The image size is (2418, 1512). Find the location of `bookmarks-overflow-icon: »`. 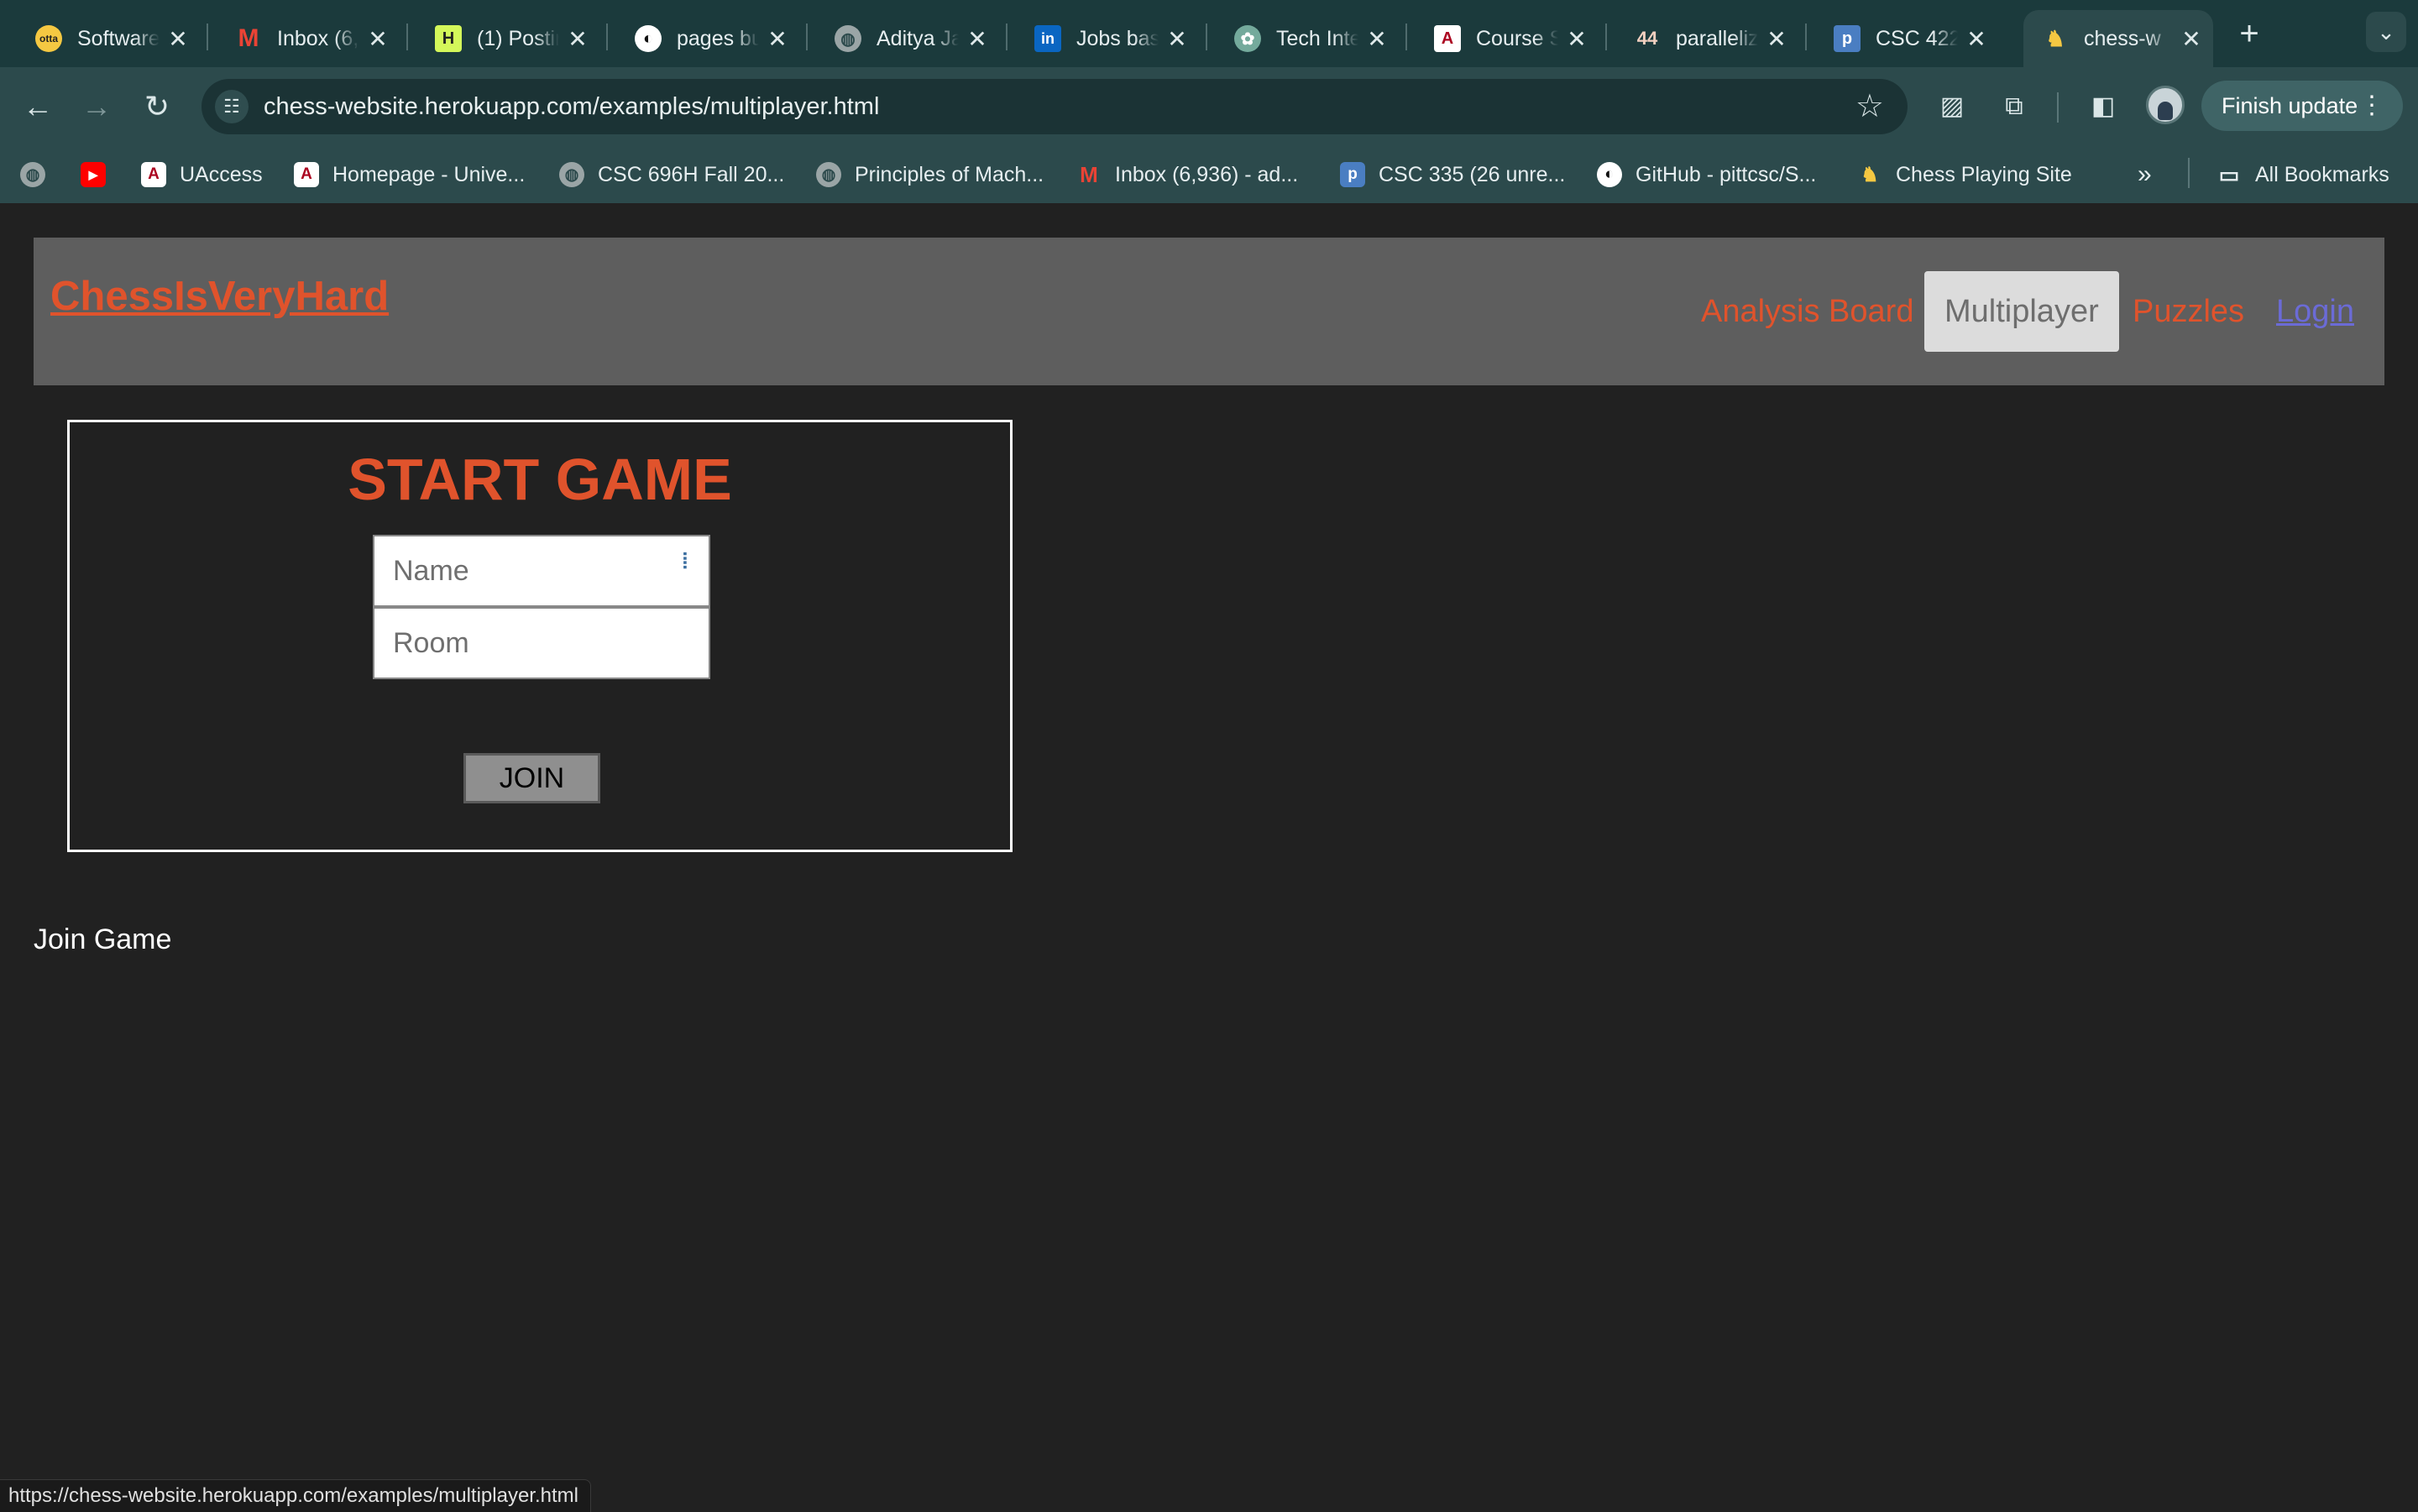

bookmarks-overflow-icon: » is located at coordinates (2145, 174).